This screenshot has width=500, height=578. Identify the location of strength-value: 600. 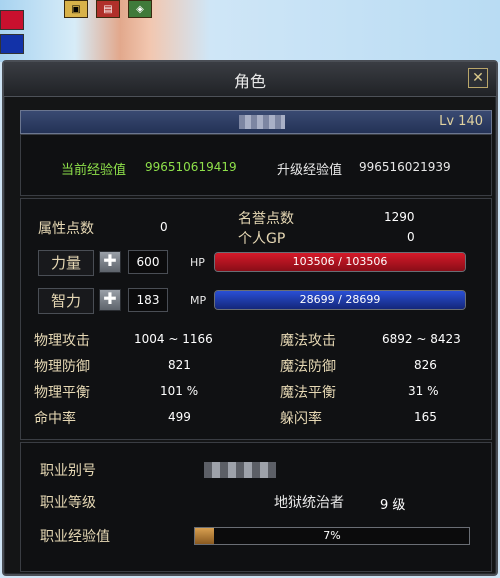
(148, 262).